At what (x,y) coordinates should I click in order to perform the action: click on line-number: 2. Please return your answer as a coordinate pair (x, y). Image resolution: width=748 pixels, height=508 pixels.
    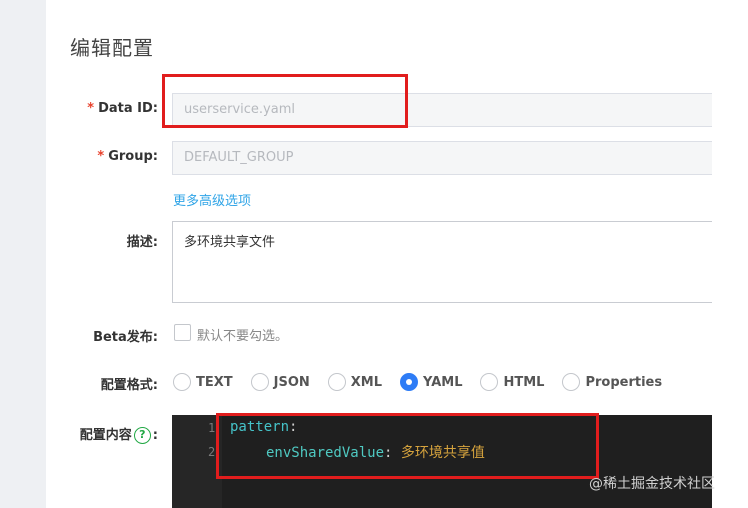
    Looking at the image, I should click on (212, 452).